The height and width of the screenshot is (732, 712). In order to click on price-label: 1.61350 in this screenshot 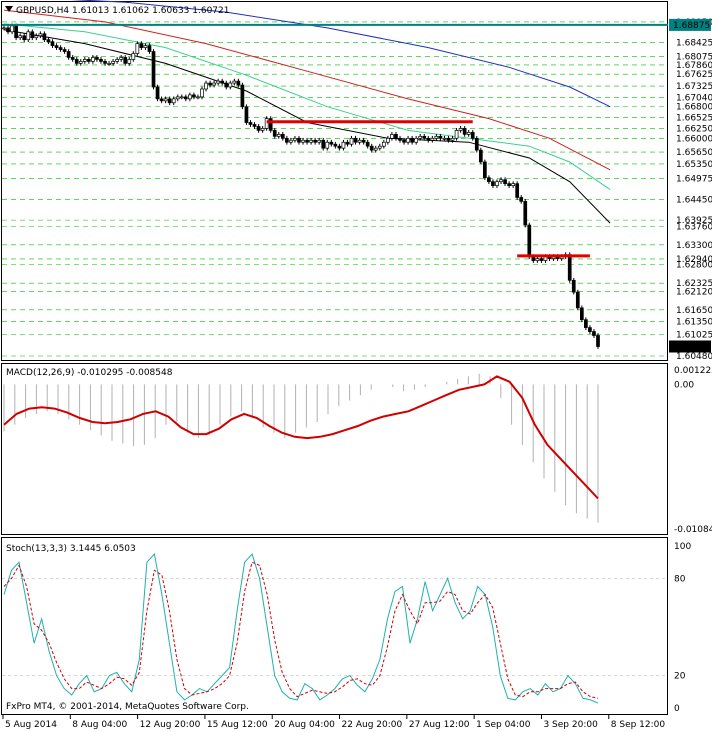, I will do `click(694, 323)`.